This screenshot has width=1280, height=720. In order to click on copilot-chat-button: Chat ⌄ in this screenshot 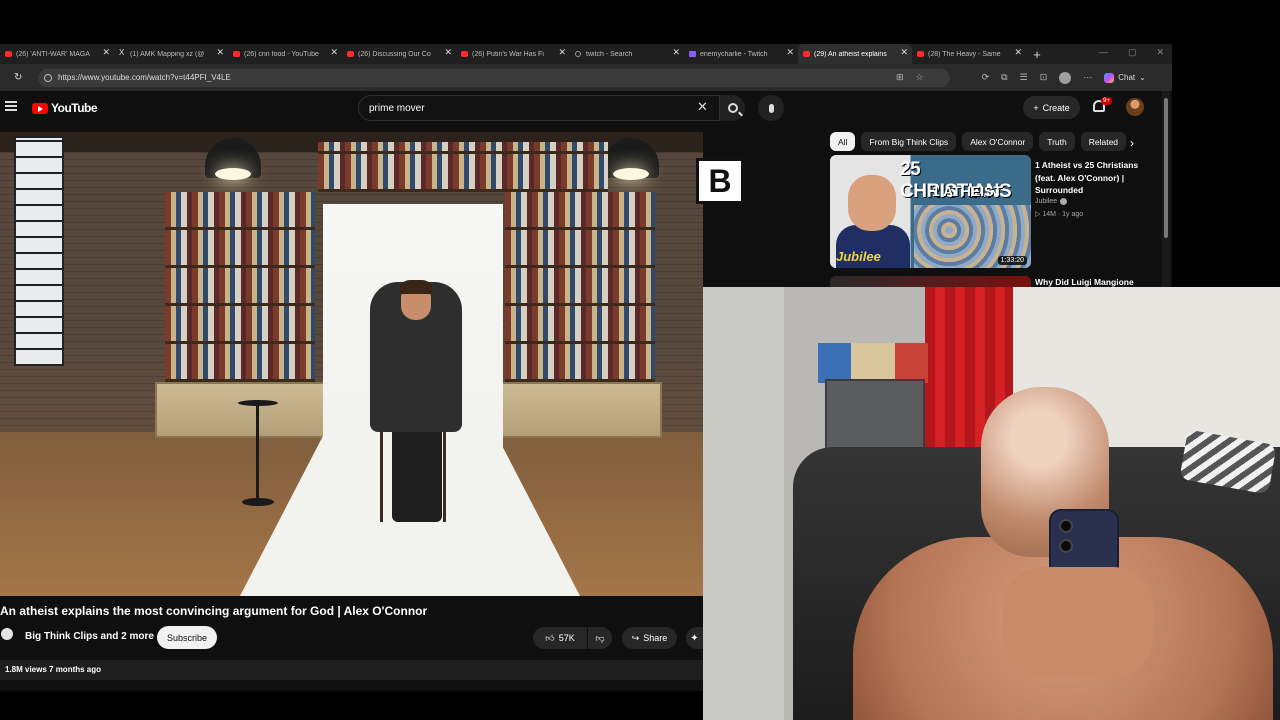, I will do `click(1125, 77)`.